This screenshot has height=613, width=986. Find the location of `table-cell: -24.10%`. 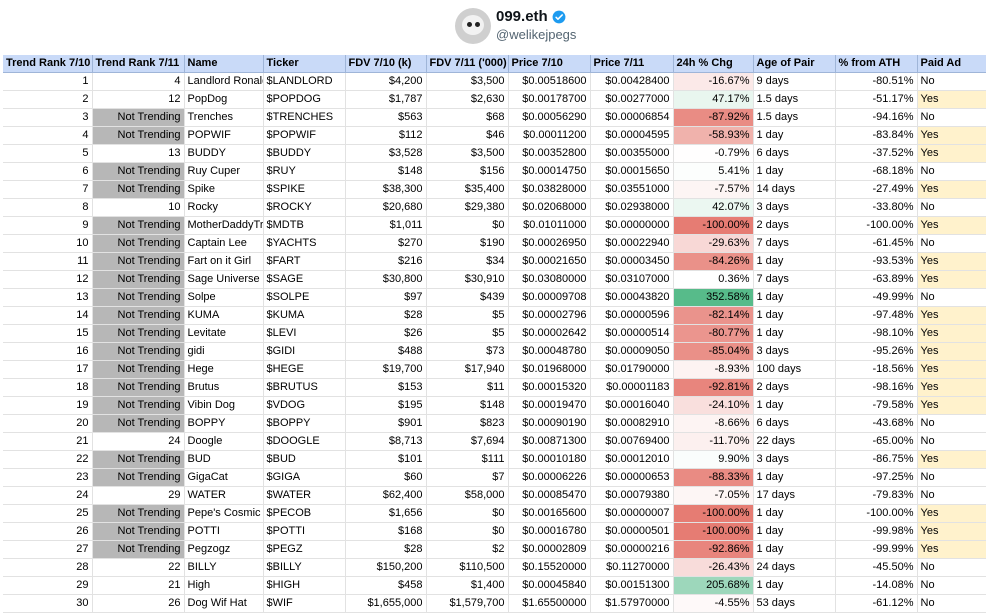

table-cell: -24.10% is located at coordinates (713, 405).